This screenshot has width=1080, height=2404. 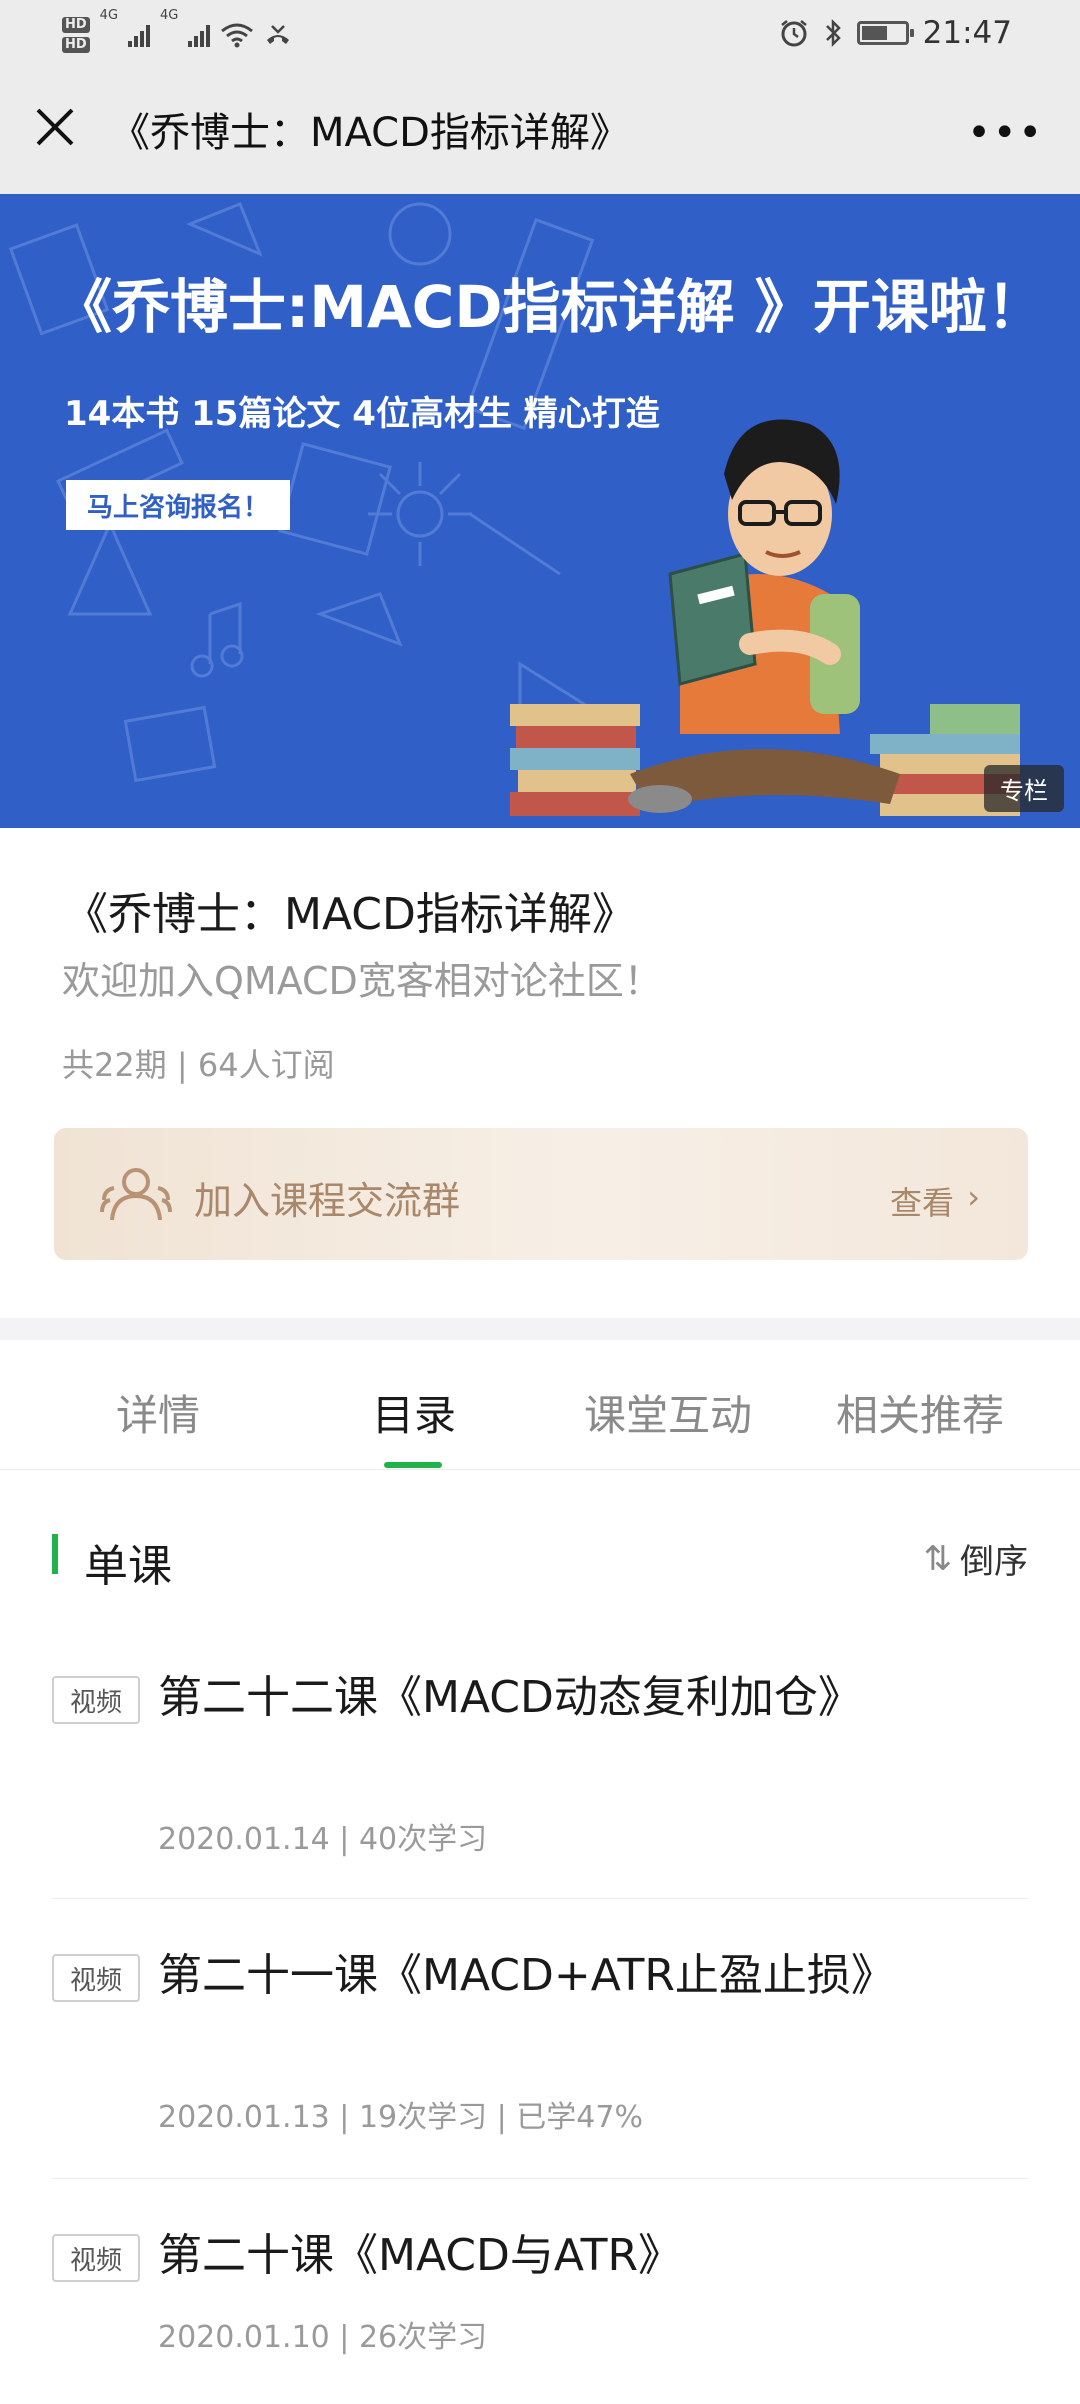 I want to click on more-icon: •••, so click(x=1005, y=133).